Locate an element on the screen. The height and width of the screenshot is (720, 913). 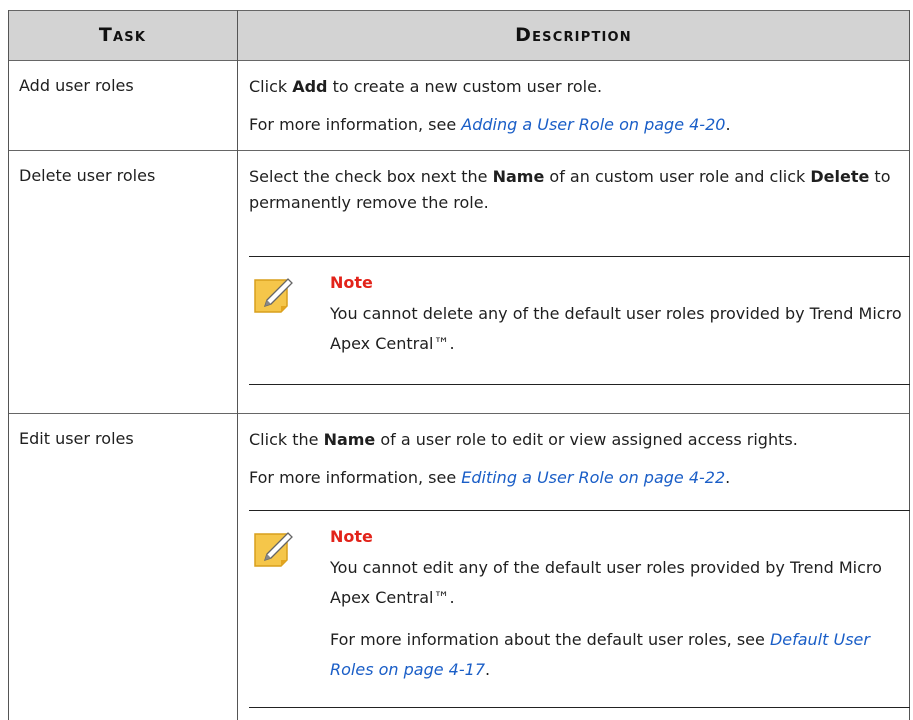
delete-keyword: Delete is located at coordinates (840, 176).